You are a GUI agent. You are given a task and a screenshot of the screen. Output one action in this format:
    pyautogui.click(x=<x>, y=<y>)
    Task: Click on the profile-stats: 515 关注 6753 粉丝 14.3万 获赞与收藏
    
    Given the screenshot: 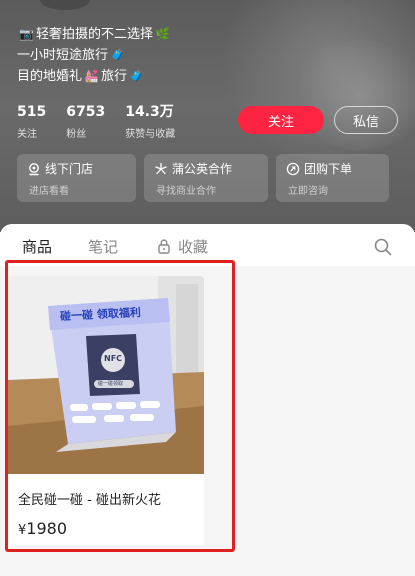 What is the action you would take?
    pyautogui.click(x=96, y=121)
    